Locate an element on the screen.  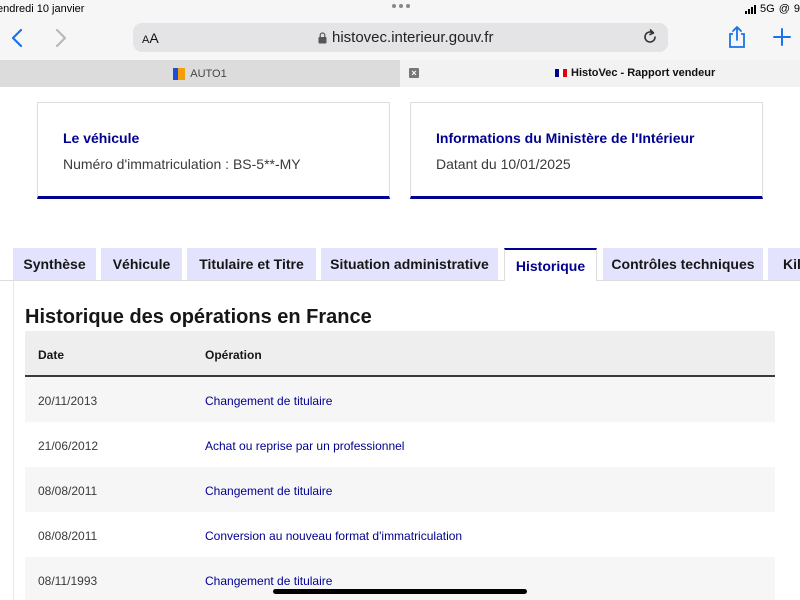
status-date: endredi 10 janvier is located at coordinates (42, 9).